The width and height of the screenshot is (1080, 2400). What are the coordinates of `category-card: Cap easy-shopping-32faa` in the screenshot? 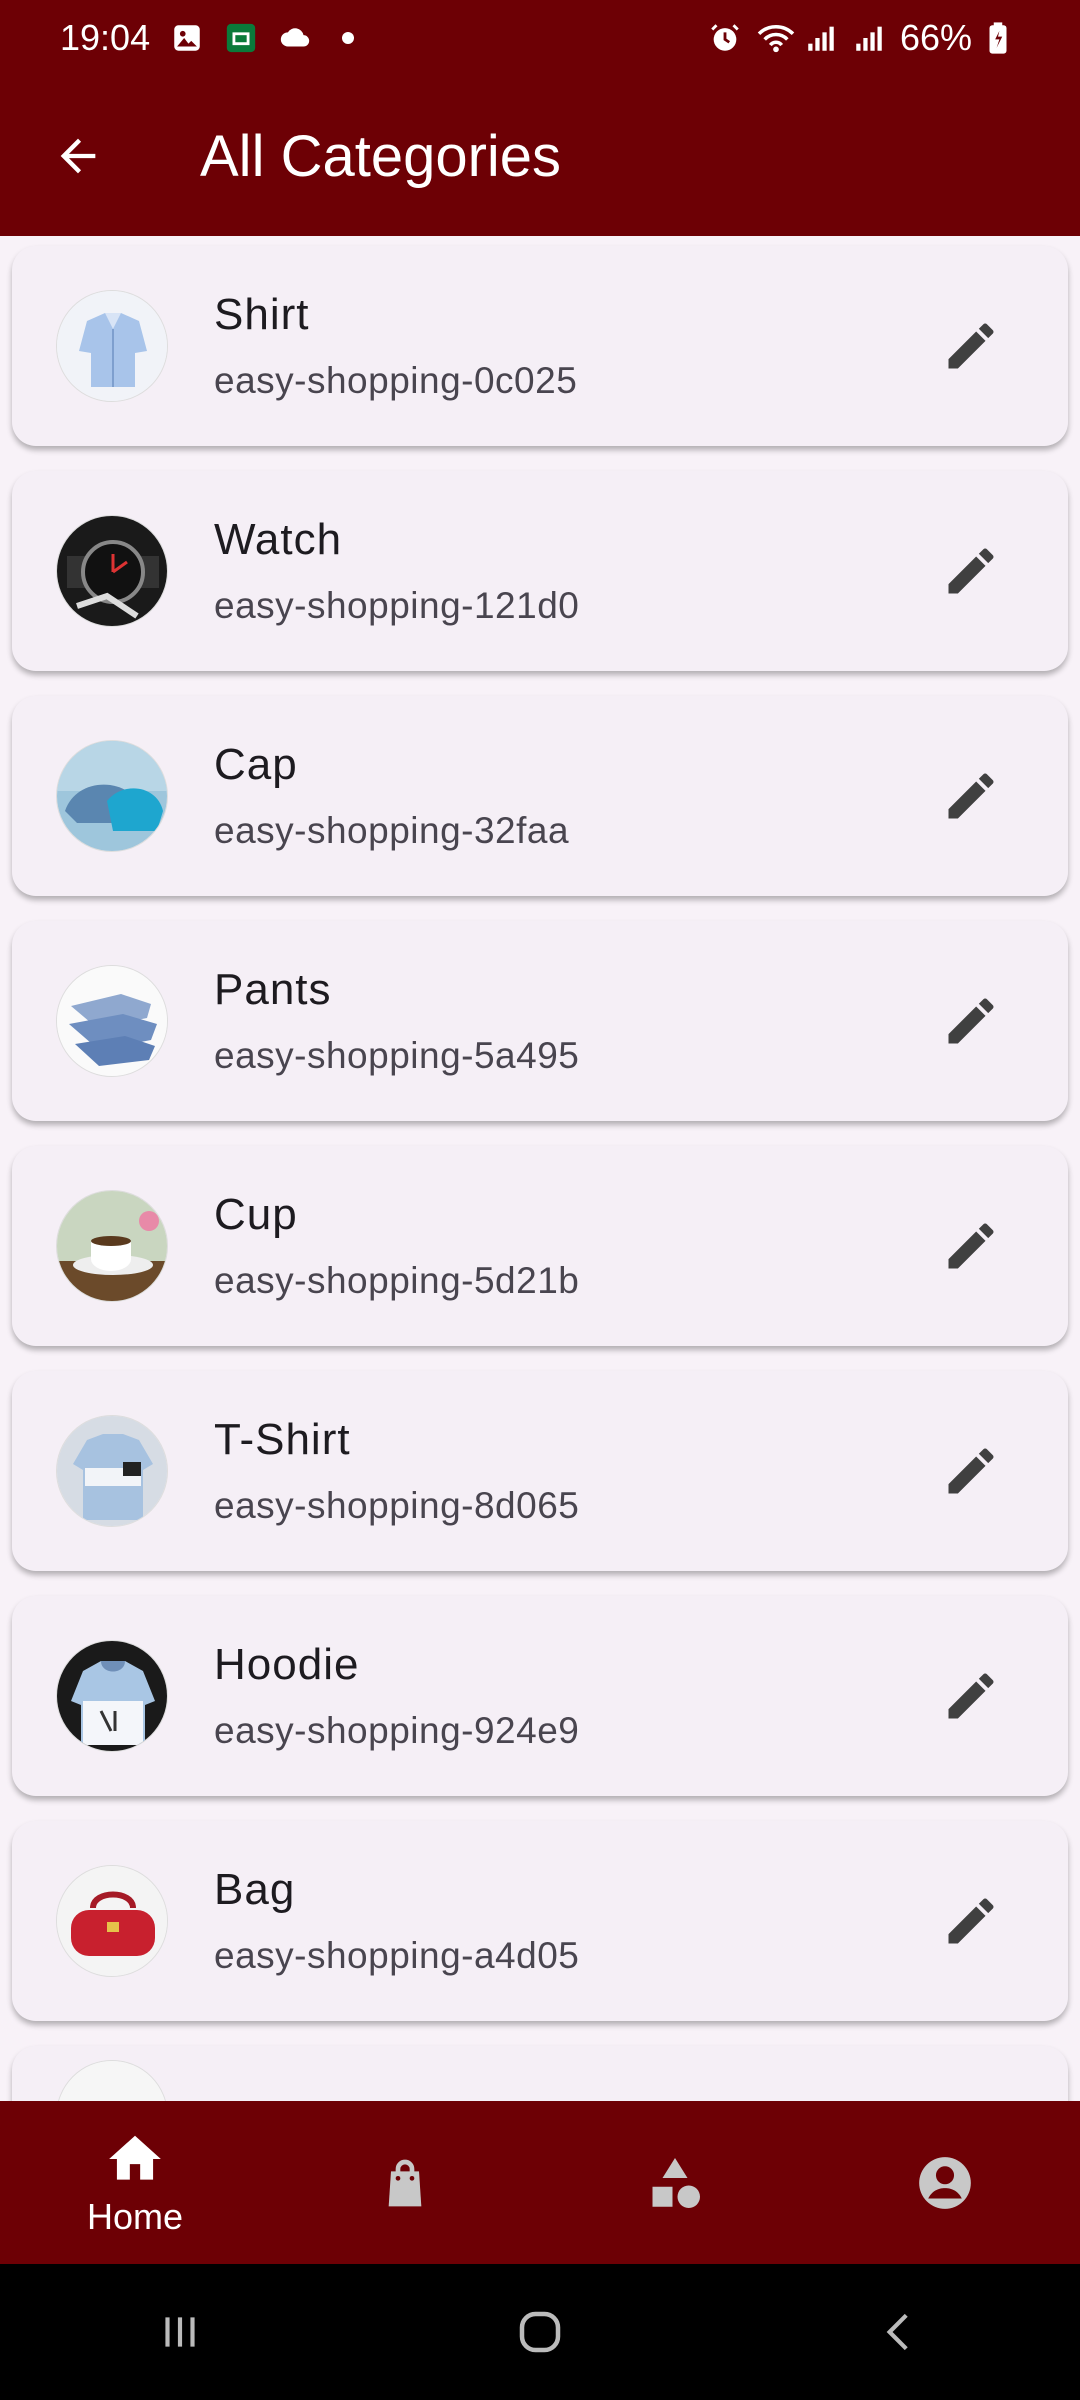 It's located at (540, 796).